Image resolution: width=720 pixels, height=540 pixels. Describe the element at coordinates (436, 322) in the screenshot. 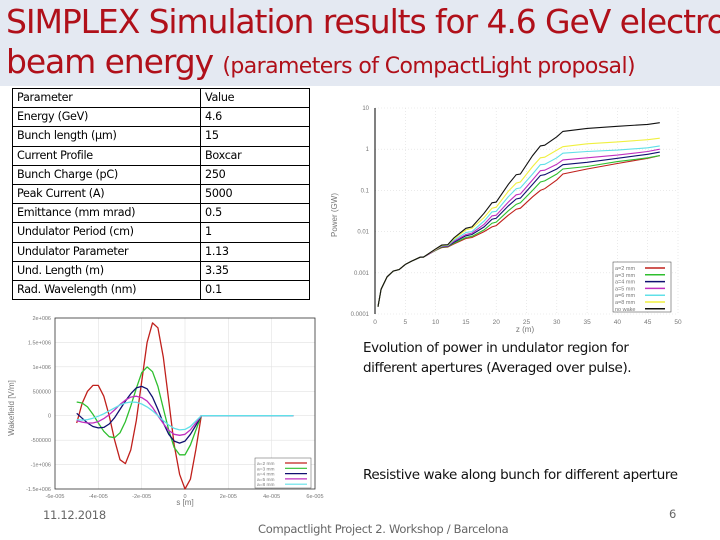

I see `x-tick-label: 10` at that location.